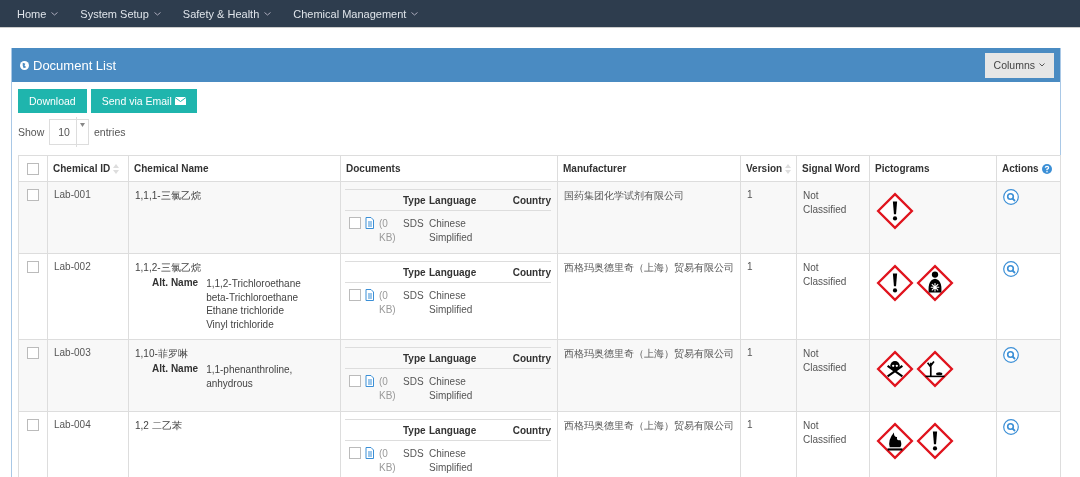 The width and height of the screenshot is (1080, 477). I want to click on column-header: Chemical ID, so click(88, 168).